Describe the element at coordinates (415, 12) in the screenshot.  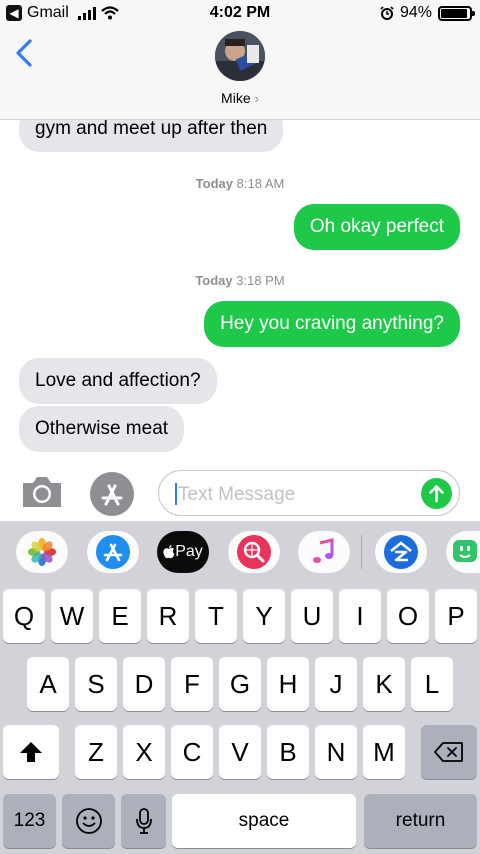
I see `battery-percent: 94%` at that location.